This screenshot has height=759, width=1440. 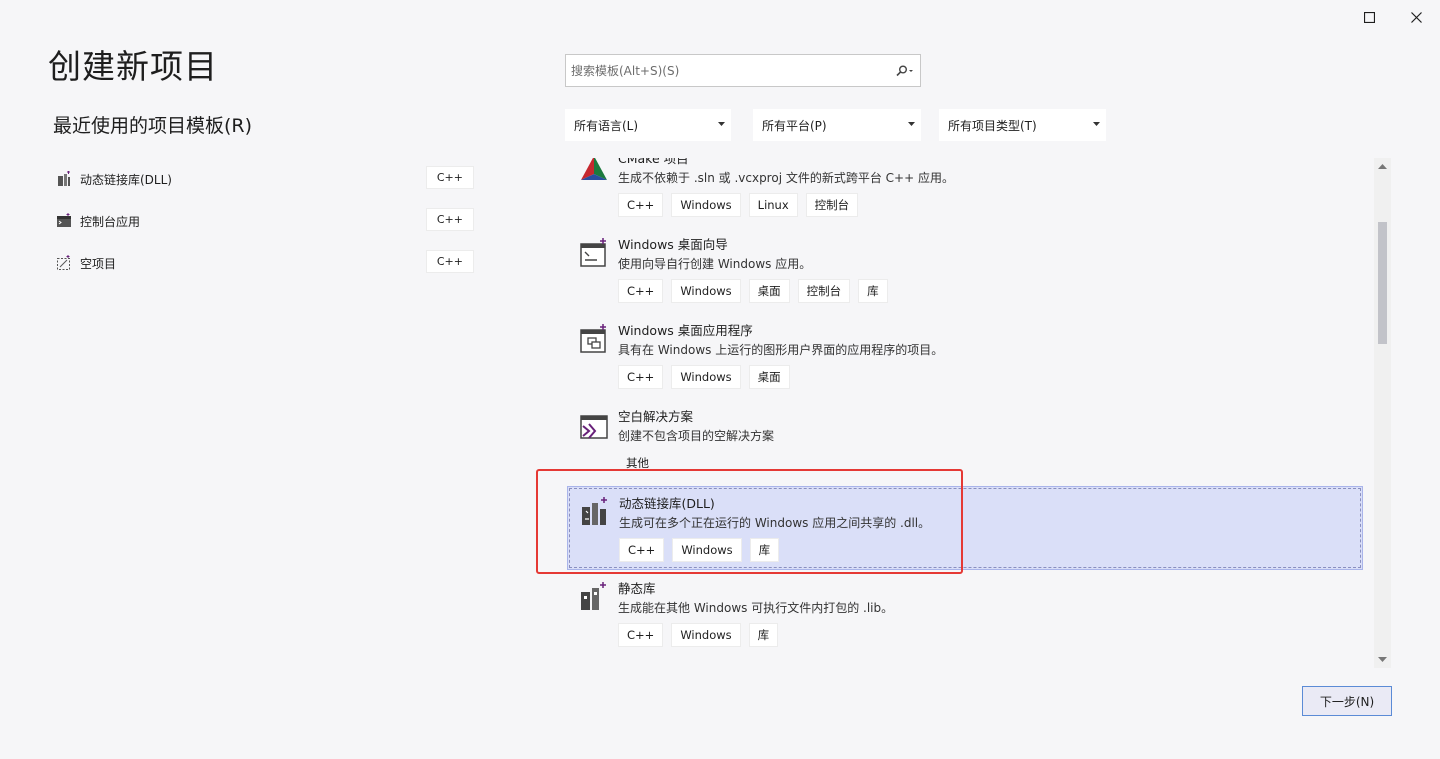 I want to click on platform-filter-label: 所有平台(P), so click(x=794, y=125).